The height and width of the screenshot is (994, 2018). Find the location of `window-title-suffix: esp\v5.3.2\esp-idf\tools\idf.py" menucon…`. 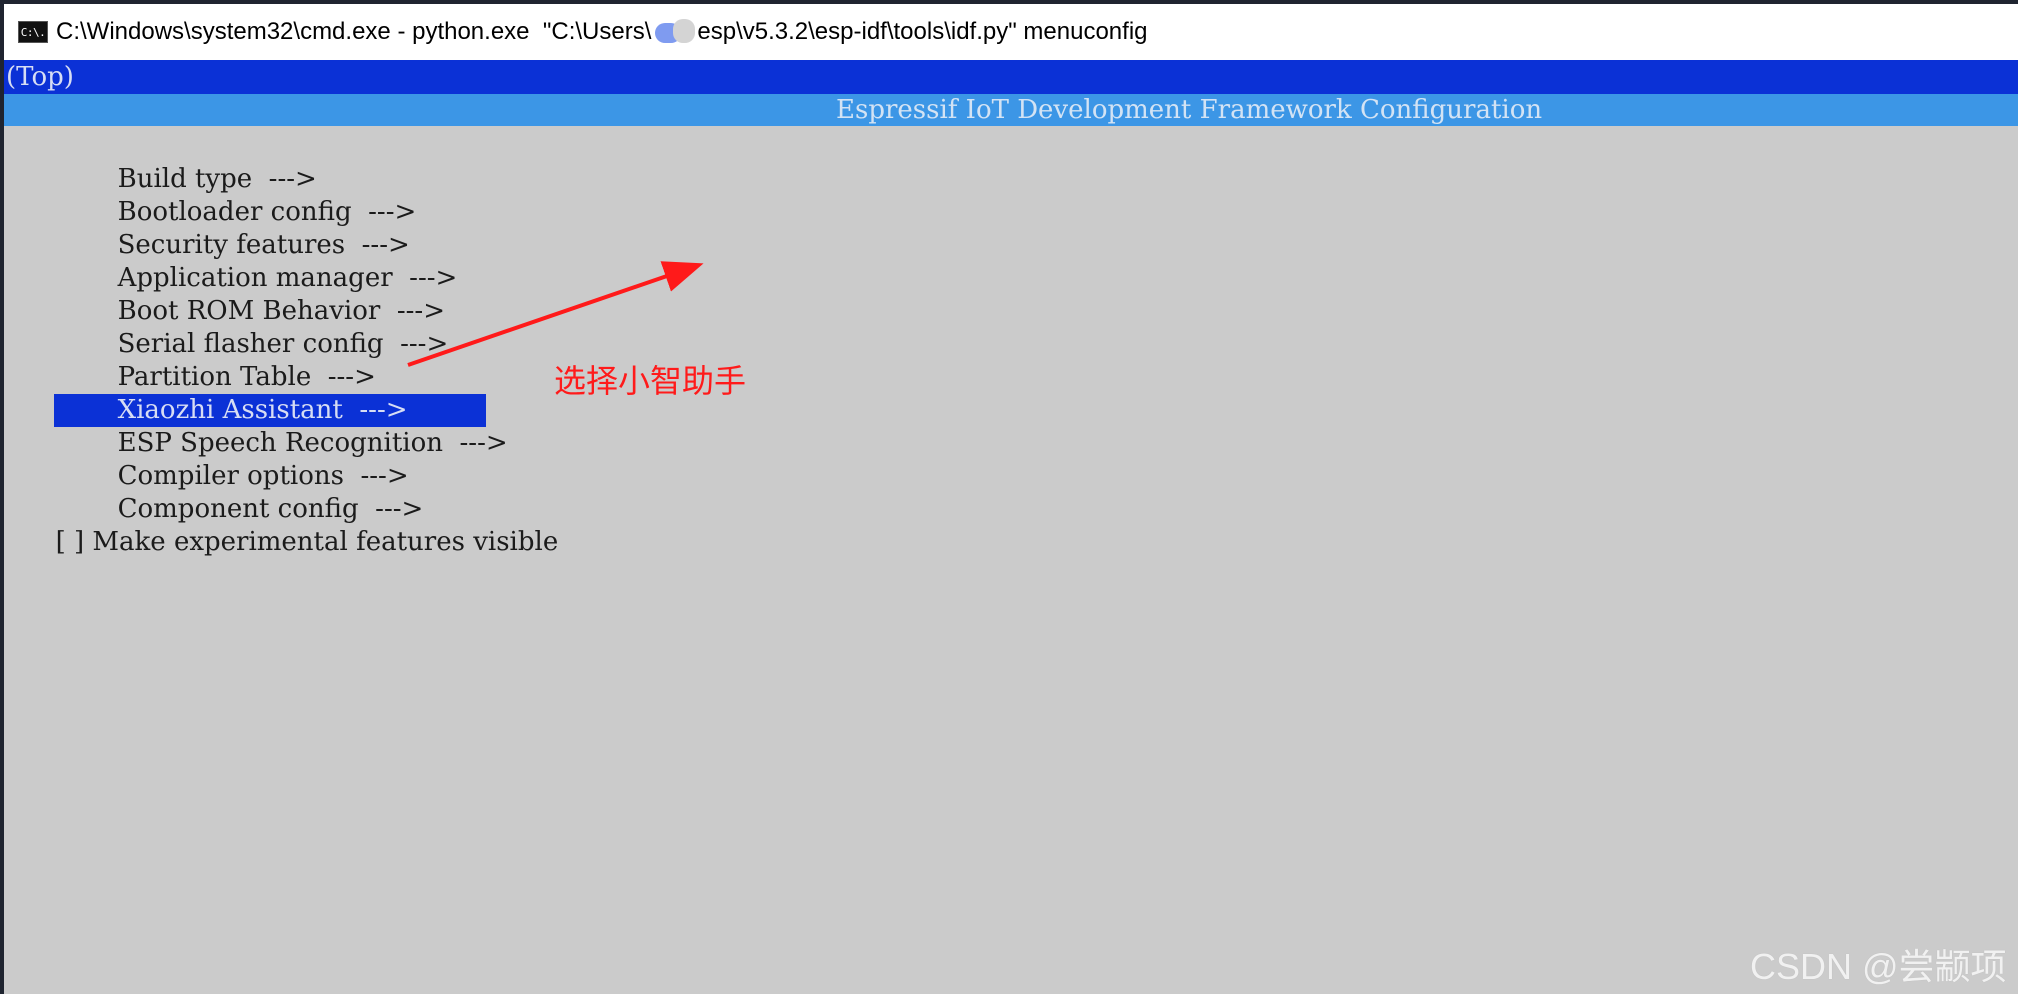

window-title-suffix: esp\v5.3.2\esp-idf\tools\idf.py" menucon… is located at coordinates (922, 31).